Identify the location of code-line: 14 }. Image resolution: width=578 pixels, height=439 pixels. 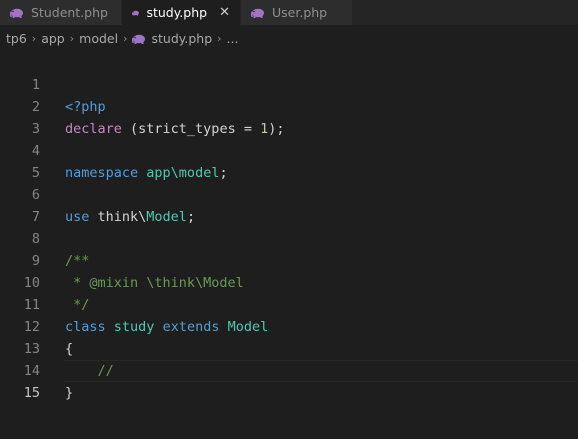
(289, 369).